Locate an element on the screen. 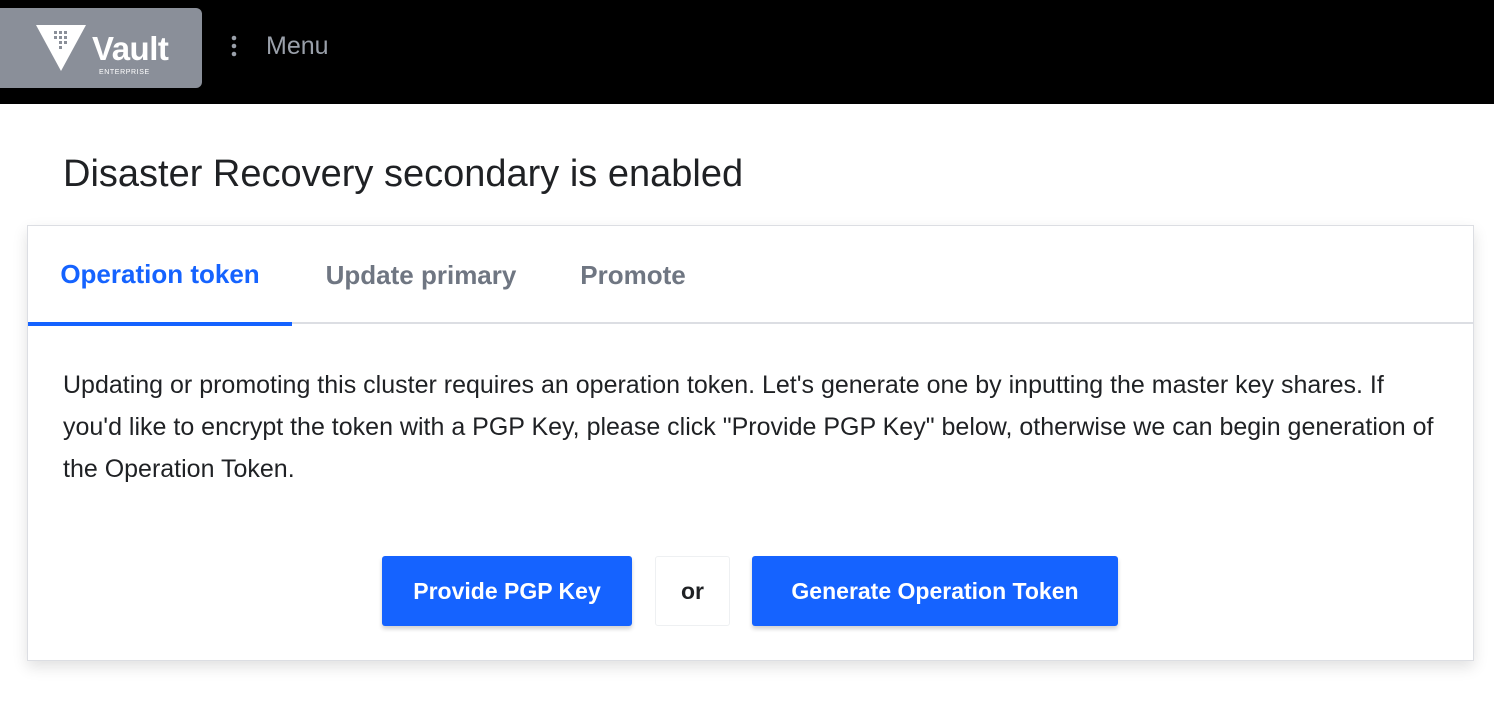  vertical-dots-icon is located at coordinates (234, 46).